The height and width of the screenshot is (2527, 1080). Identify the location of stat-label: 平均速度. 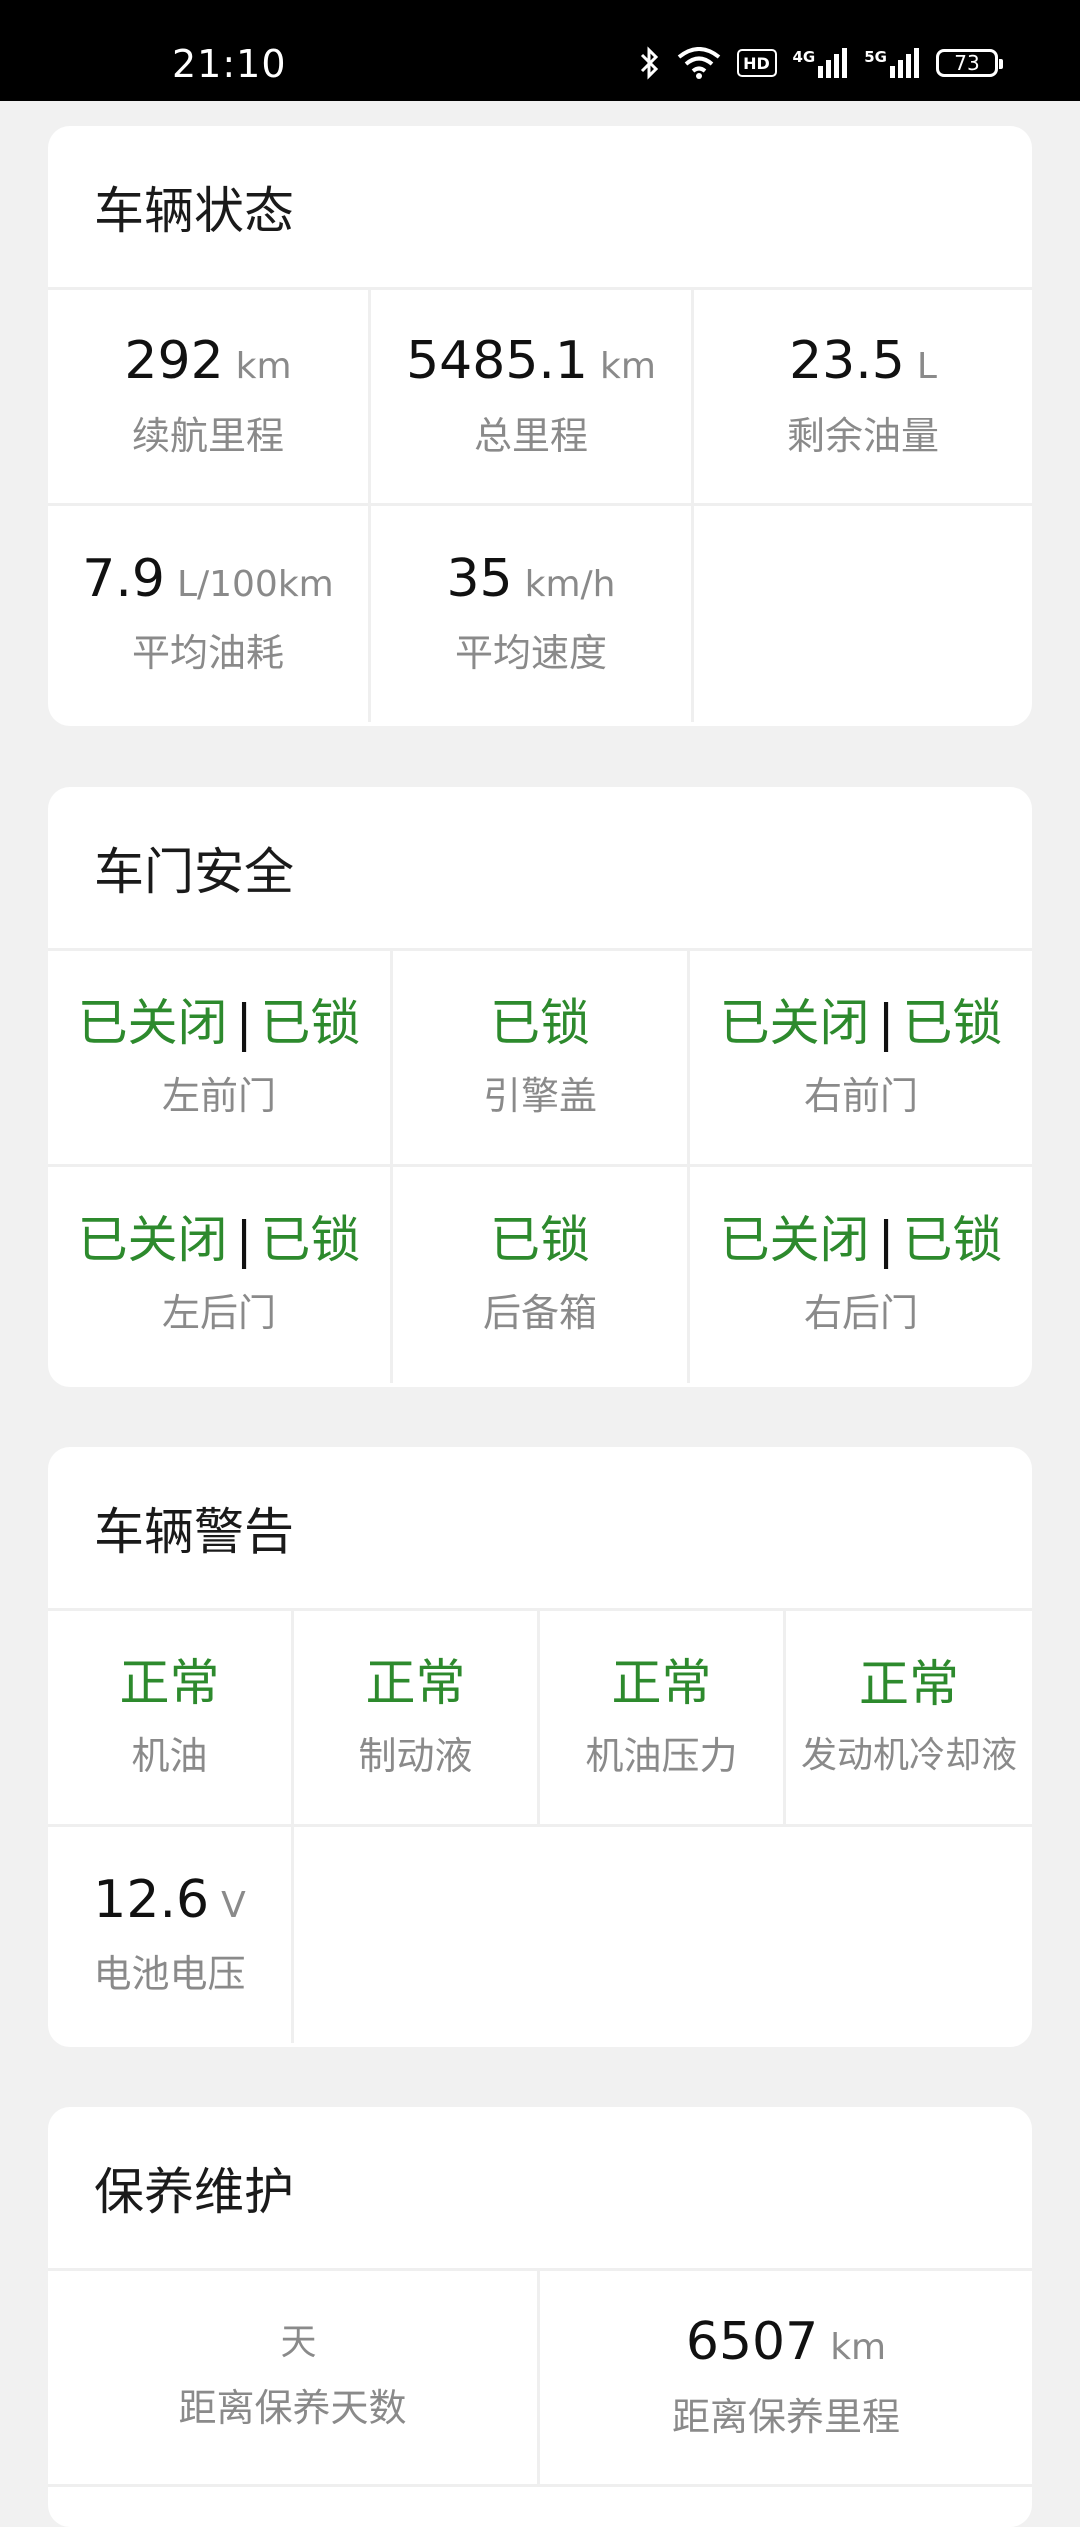
(530, 653).